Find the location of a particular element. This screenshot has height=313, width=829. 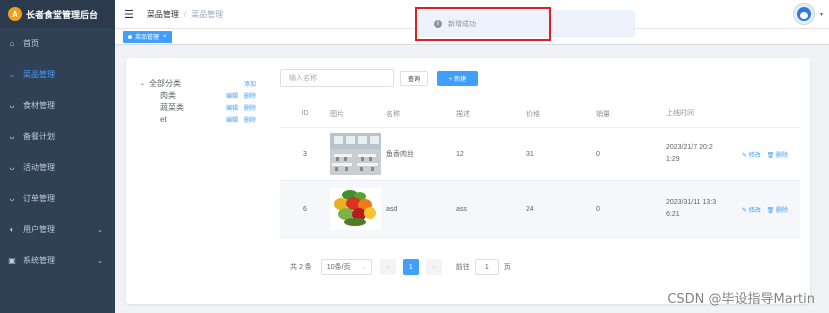

page-size-select: 10条/页 ⌄ is located at coordinates (346, 267).